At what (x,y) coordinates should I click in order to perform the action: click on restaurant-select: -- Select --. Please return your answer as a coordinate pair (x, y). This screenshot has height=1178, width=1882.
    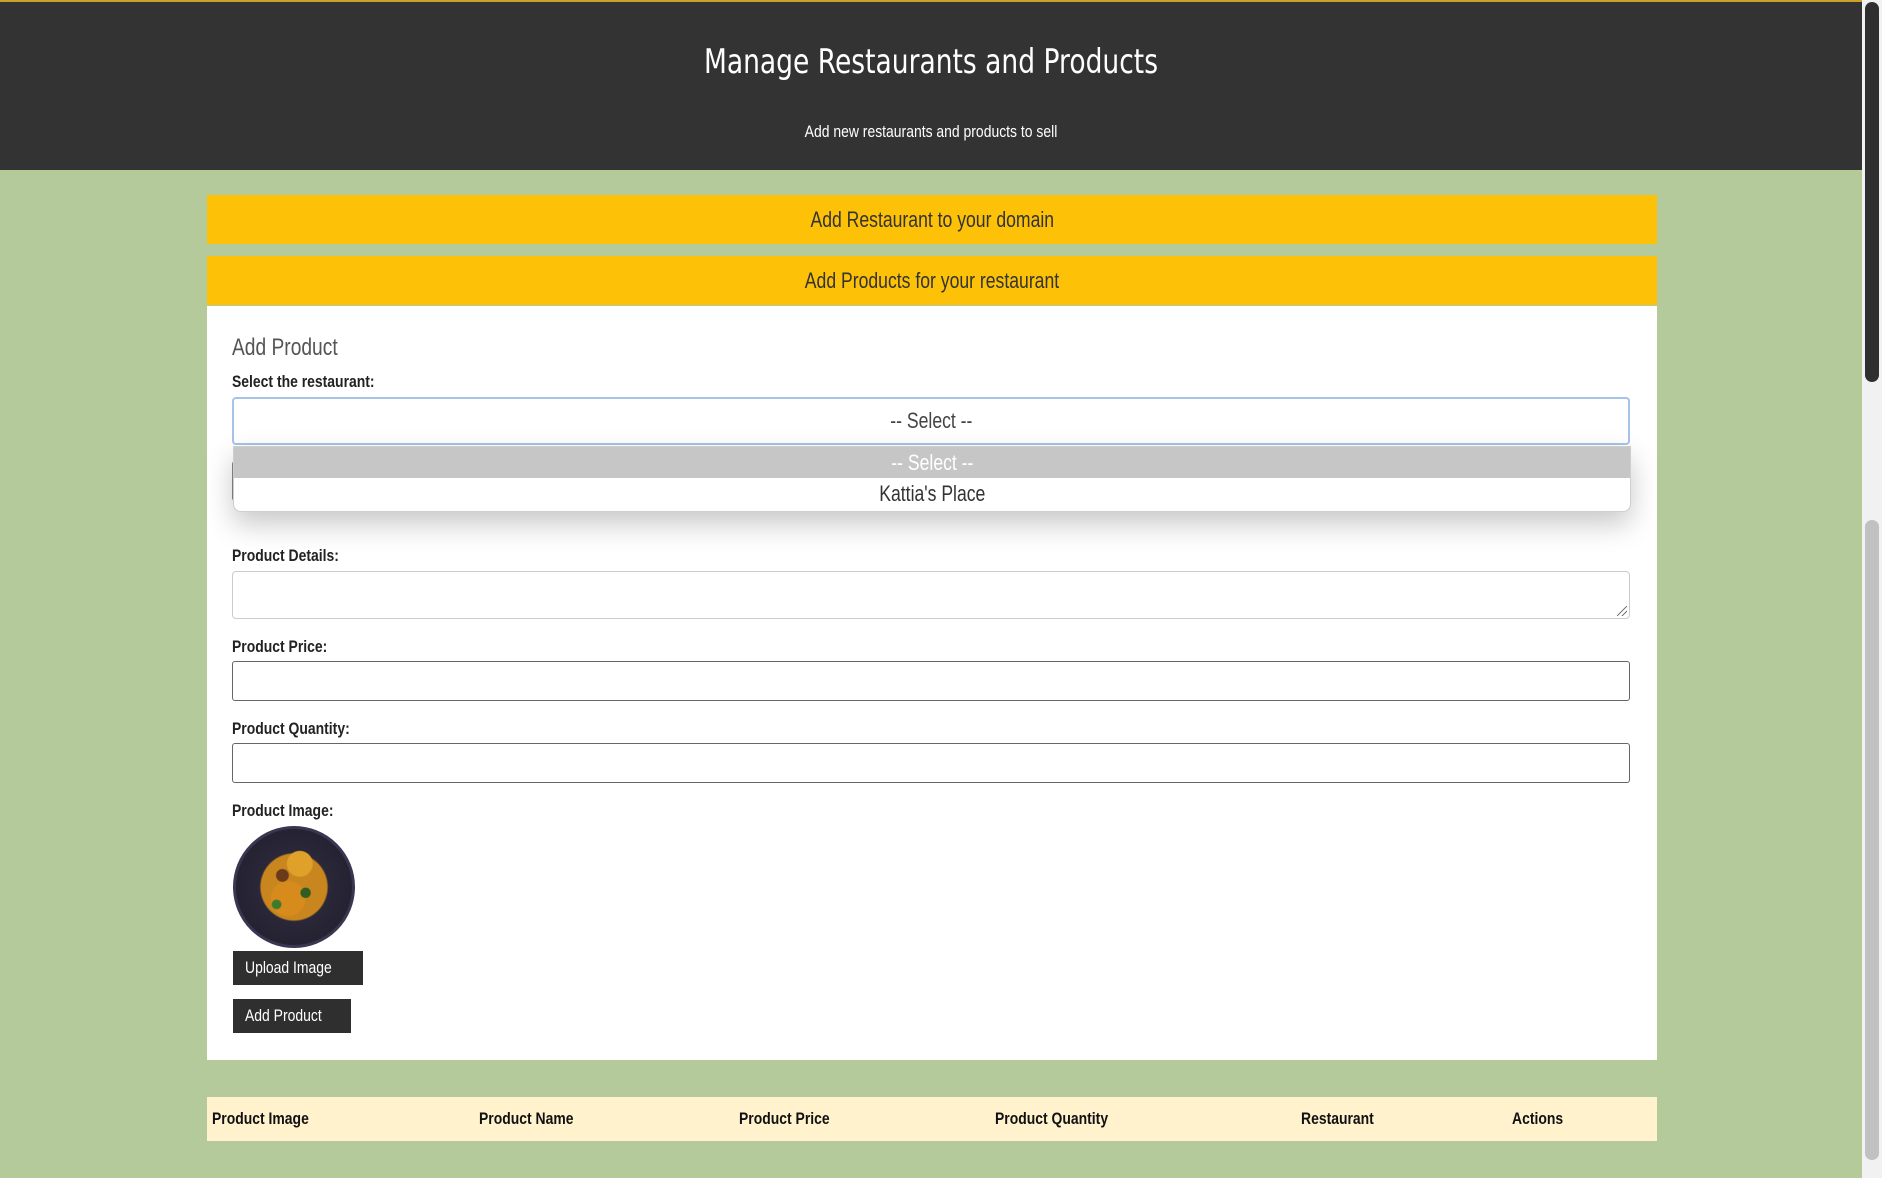
    Looking at the image, I should click on (931, 421).